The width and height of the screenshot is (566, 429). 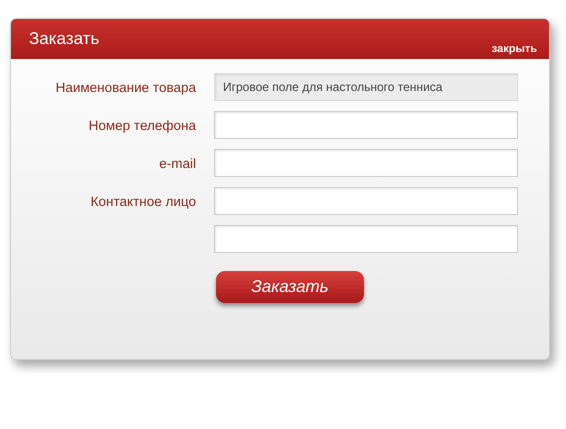 I want to click on close-link: закрыть, so click(x=514, y=49).